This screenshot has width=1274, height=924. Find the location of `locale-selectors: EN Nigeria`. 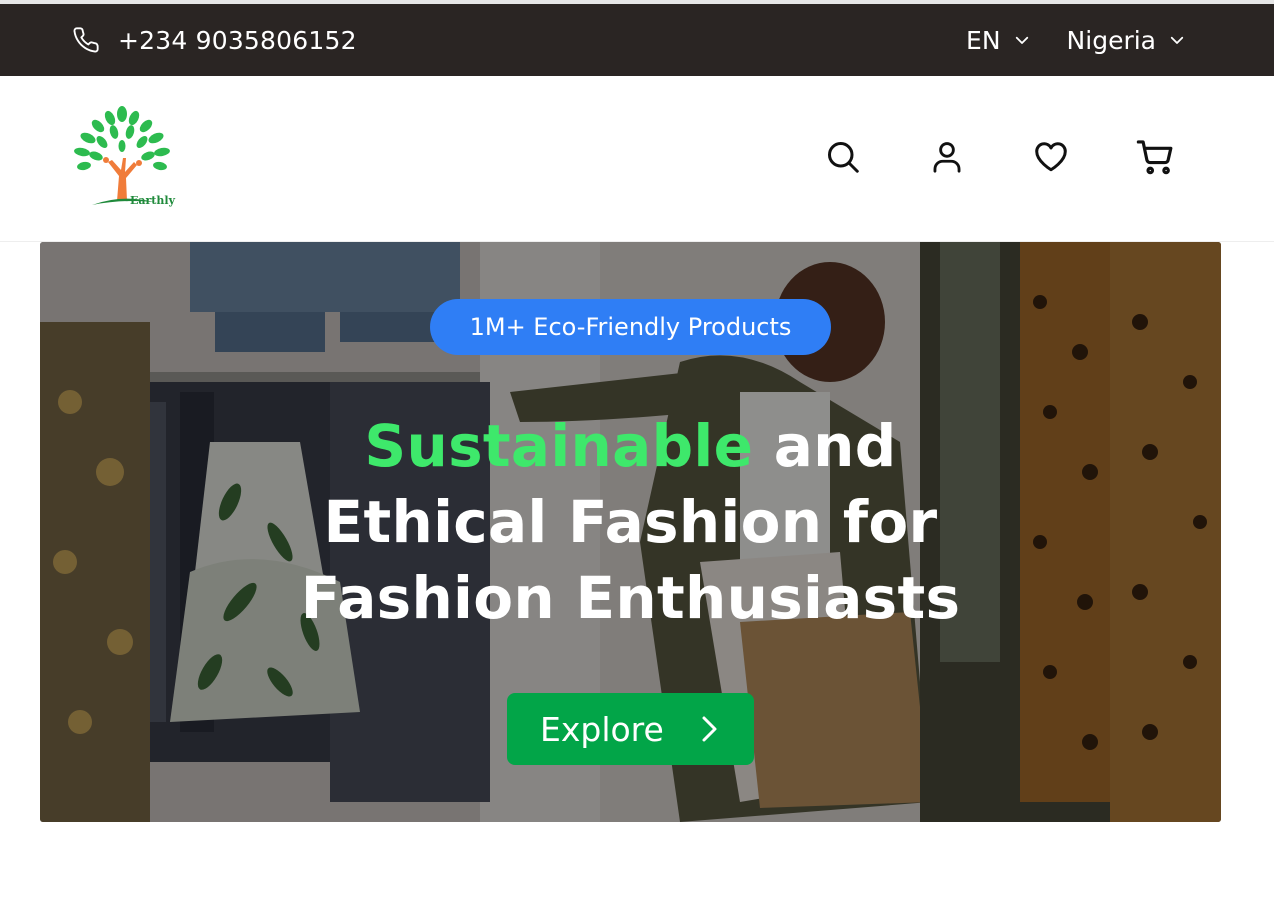

locale-selectors: EN Nigeria is located at coordinates (1076, 40).